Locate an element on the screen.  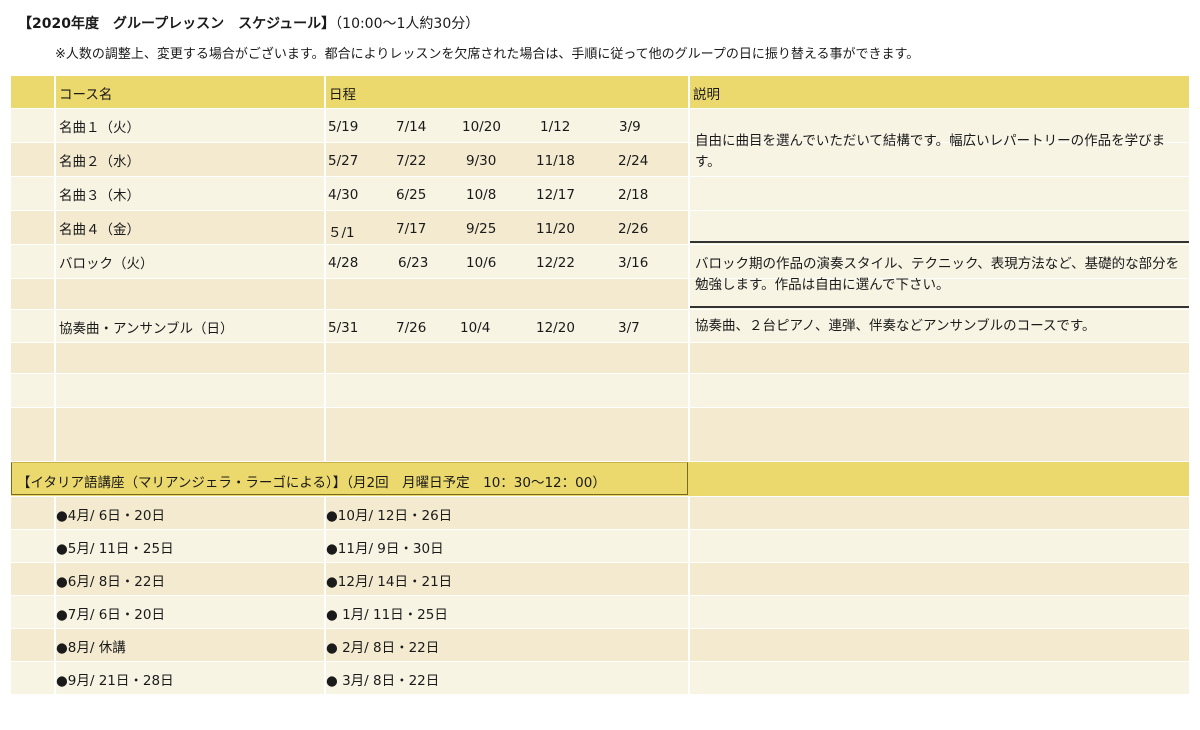
italian-date: ●5月/ 11日・25日 is located at coordinates (115, 549).